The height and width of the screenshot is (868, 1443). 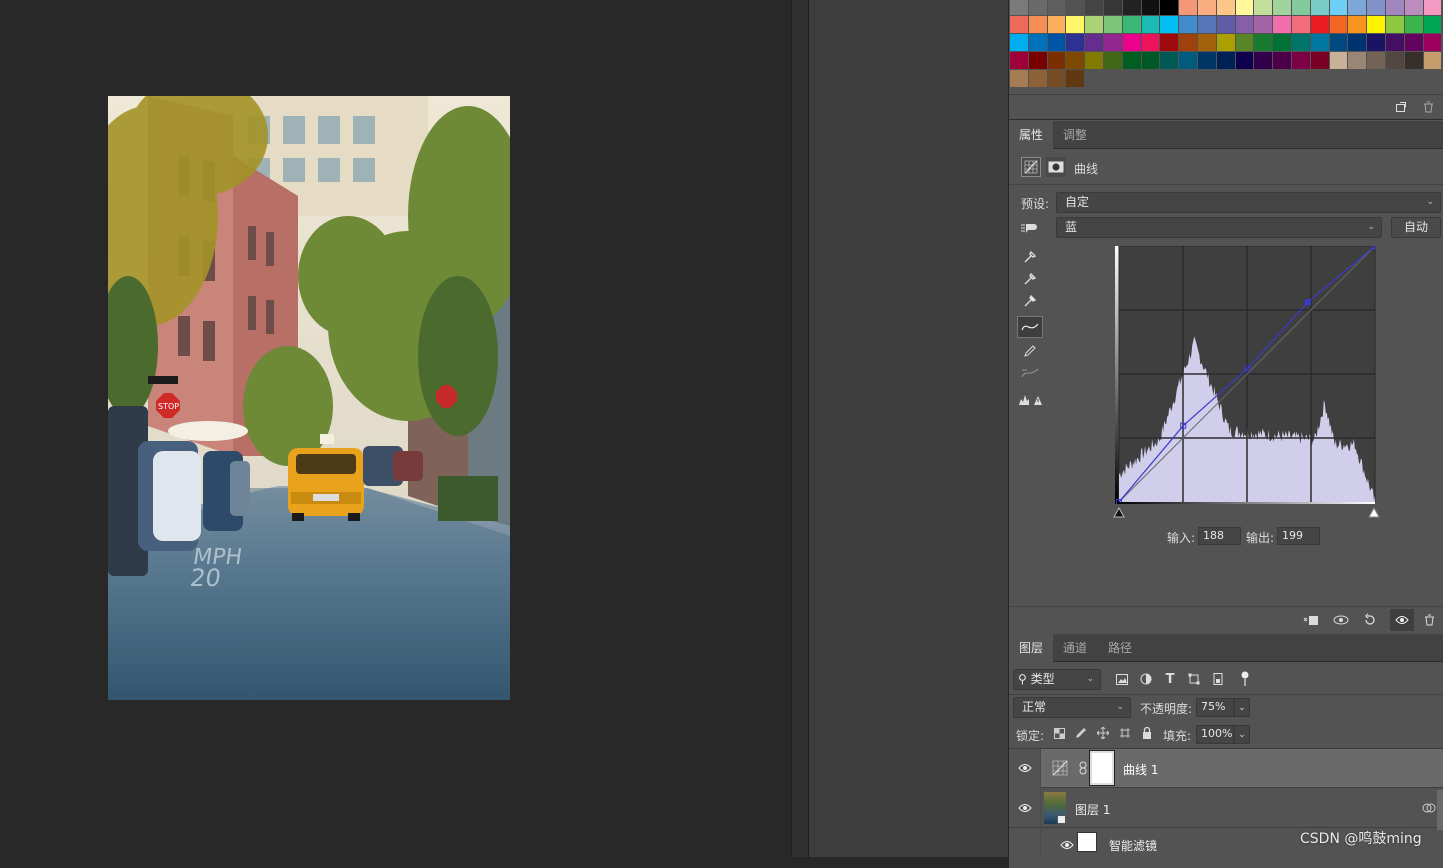 I want to click on opacity-field: 75%, so click(x=1215, y=707).